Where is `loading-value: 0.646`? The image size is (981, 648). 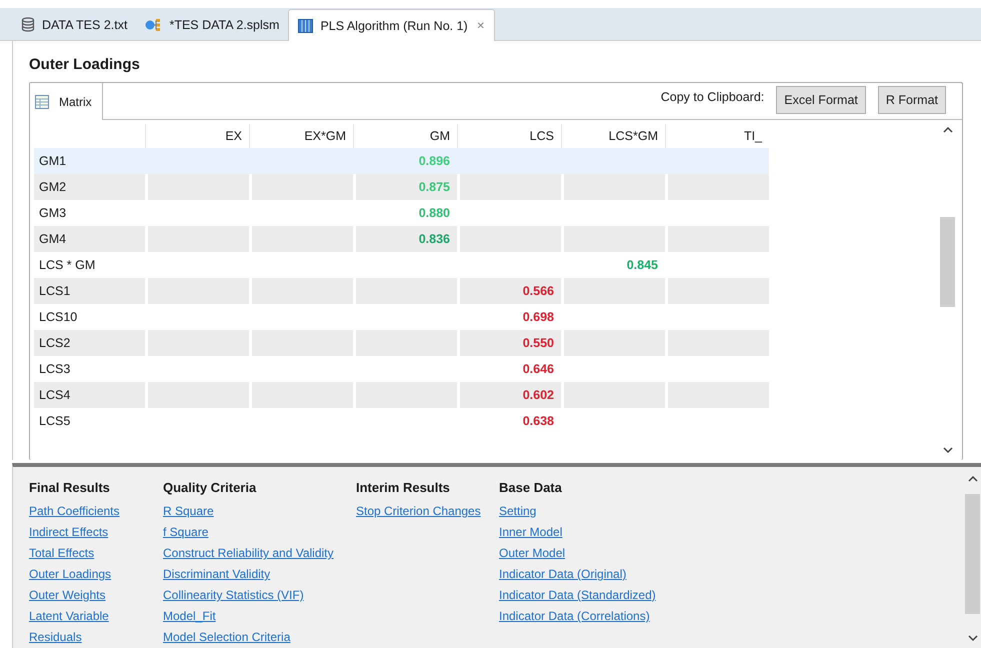 loading-value: 0.646 is located at coordinates (538, 369).